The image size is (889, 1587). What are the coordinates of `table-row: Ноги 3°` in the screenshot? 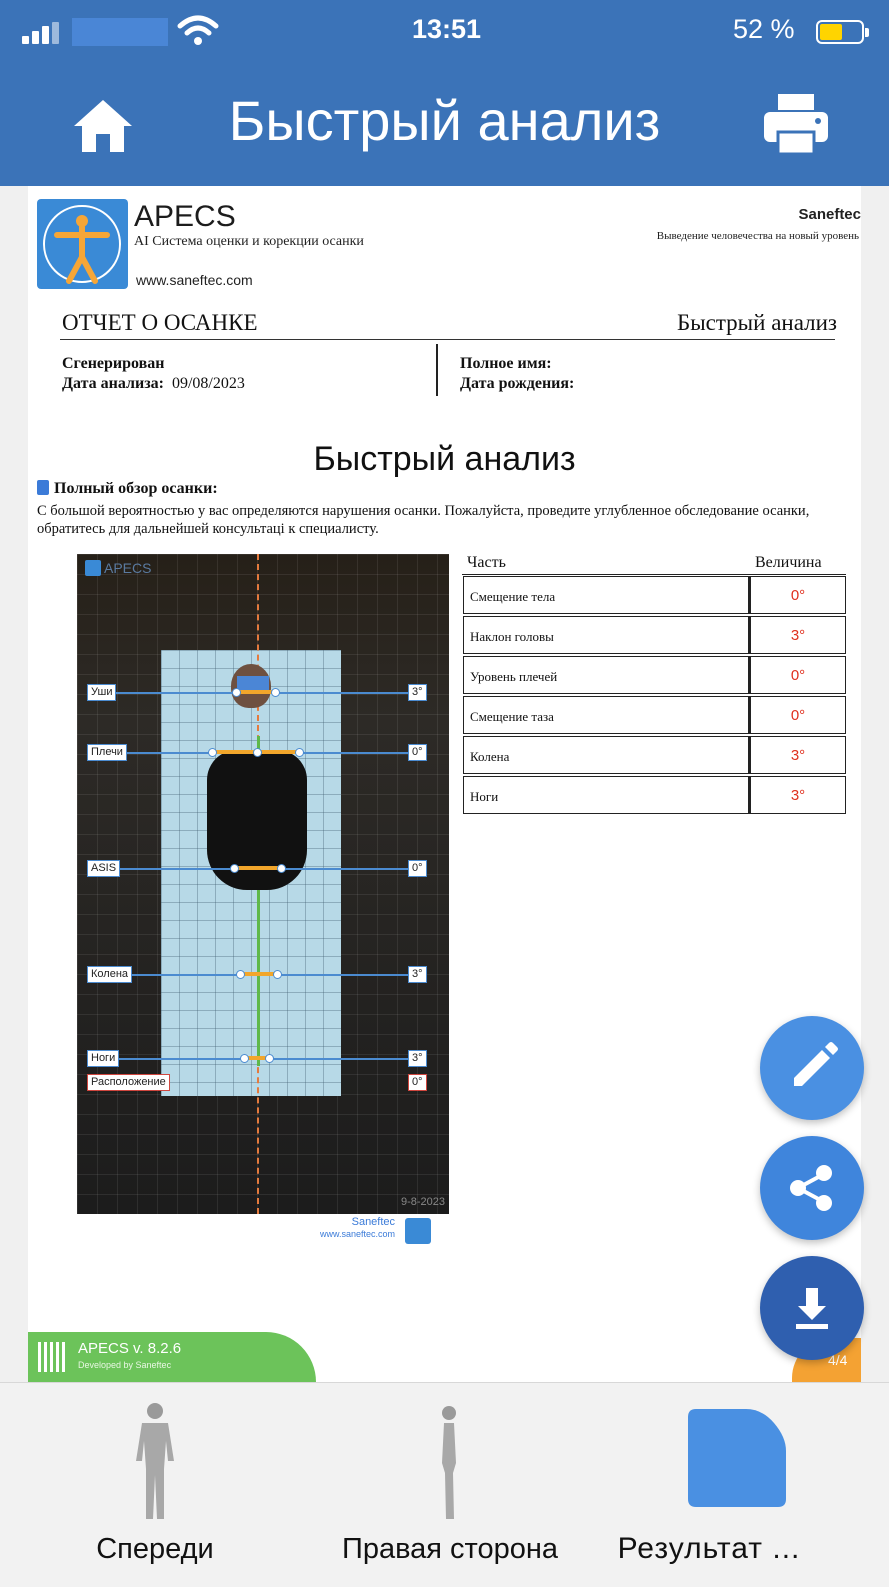 It's located at (654, 795).